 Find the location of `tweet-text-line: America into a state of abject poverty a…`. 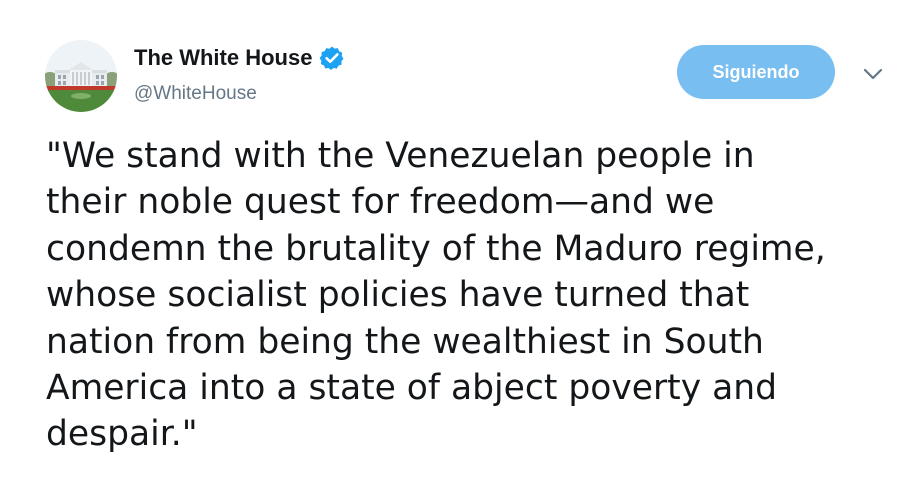

tweet-text-line: America into a state of abject poverty a… is located at coordinates (411, 388).